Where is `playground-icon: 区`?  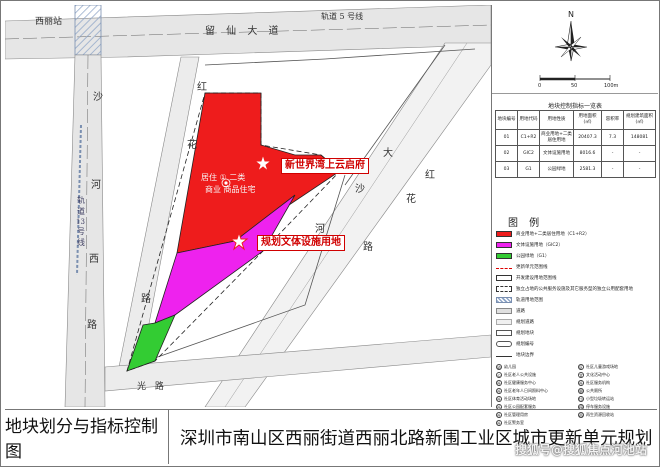
playground-icon: 区 is located at coordinates (581, 367).